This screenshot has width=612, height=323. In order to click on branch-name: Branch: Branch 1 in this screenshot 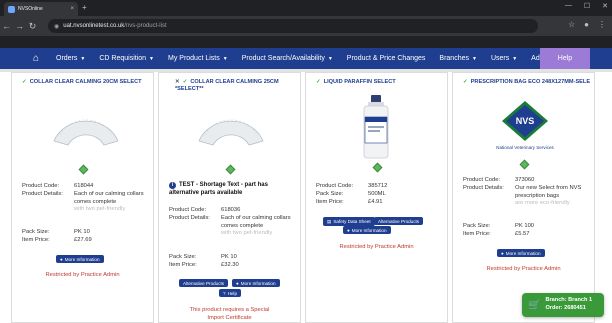, I will do `click(569, 300)`.